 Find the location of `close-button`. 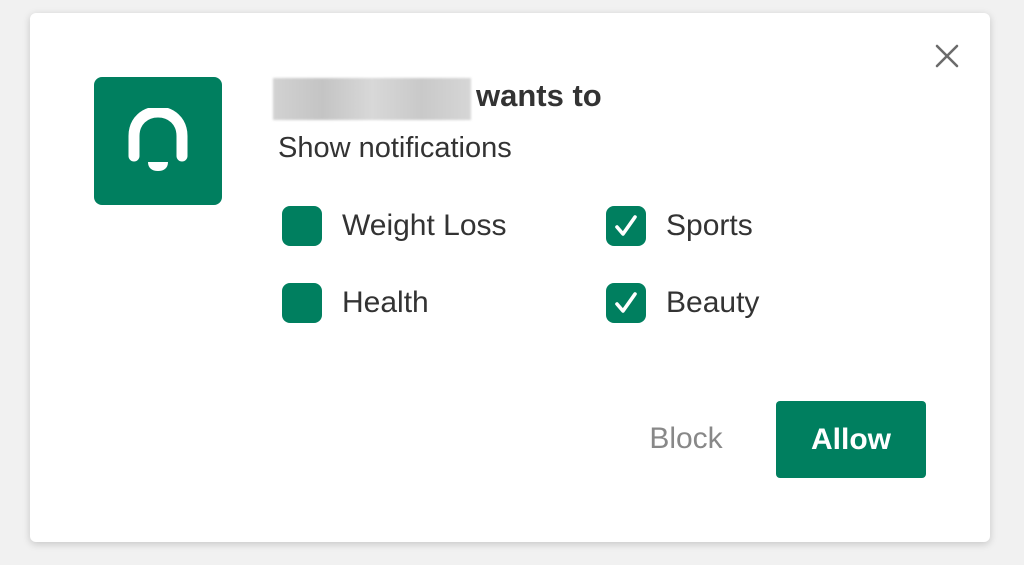

close-button is located at coordinates (947, 56).